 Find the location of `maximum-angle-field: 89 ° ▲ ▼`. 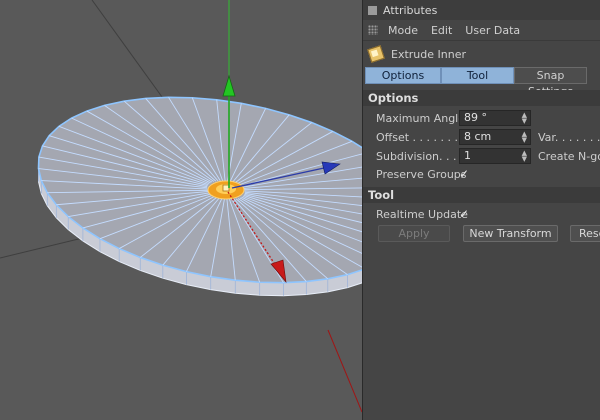

maximum-angle-field: 89 ° ▲ ▼ is located at coordinates (495, 118).